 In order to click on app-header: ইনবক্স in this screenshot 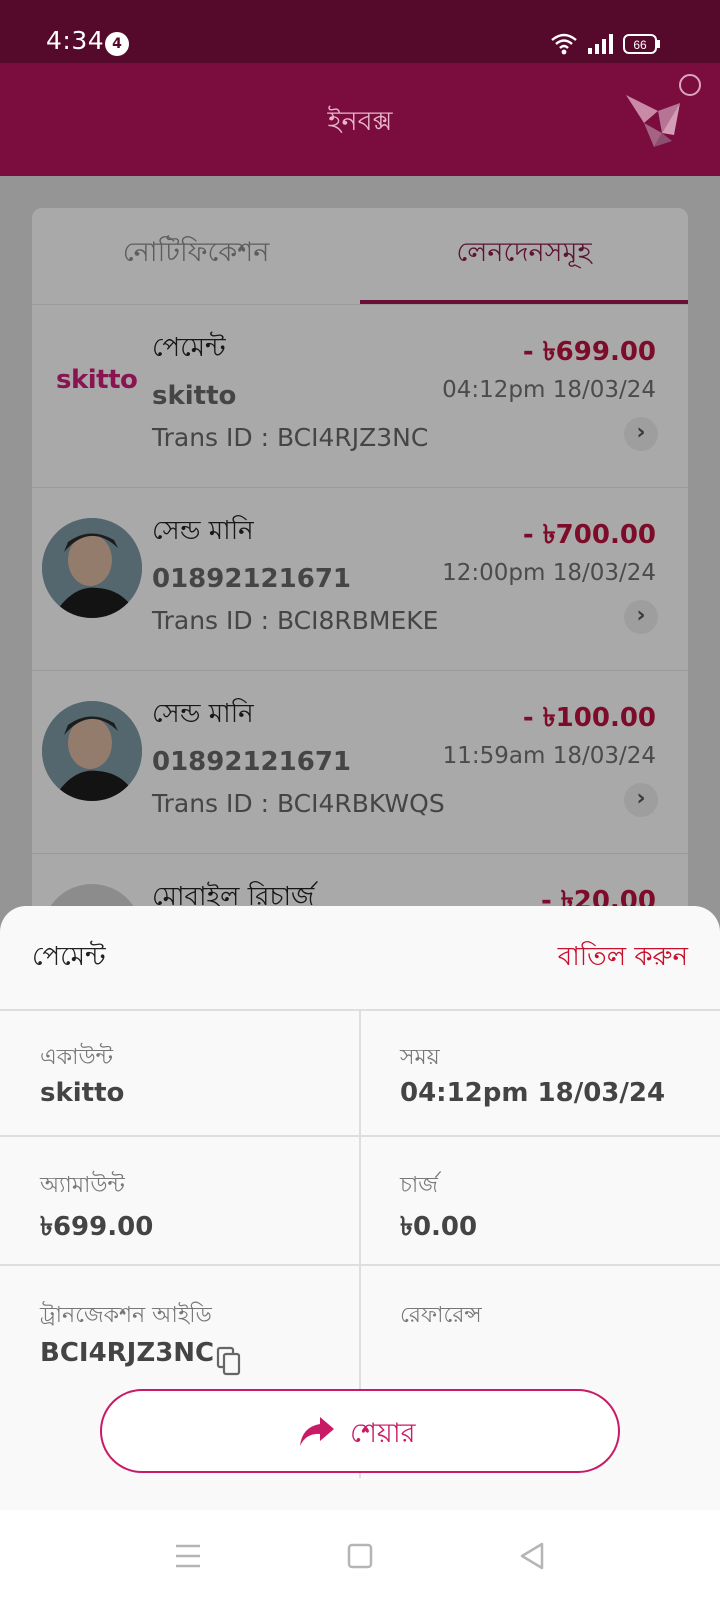, I will do `click(360, 119)`.